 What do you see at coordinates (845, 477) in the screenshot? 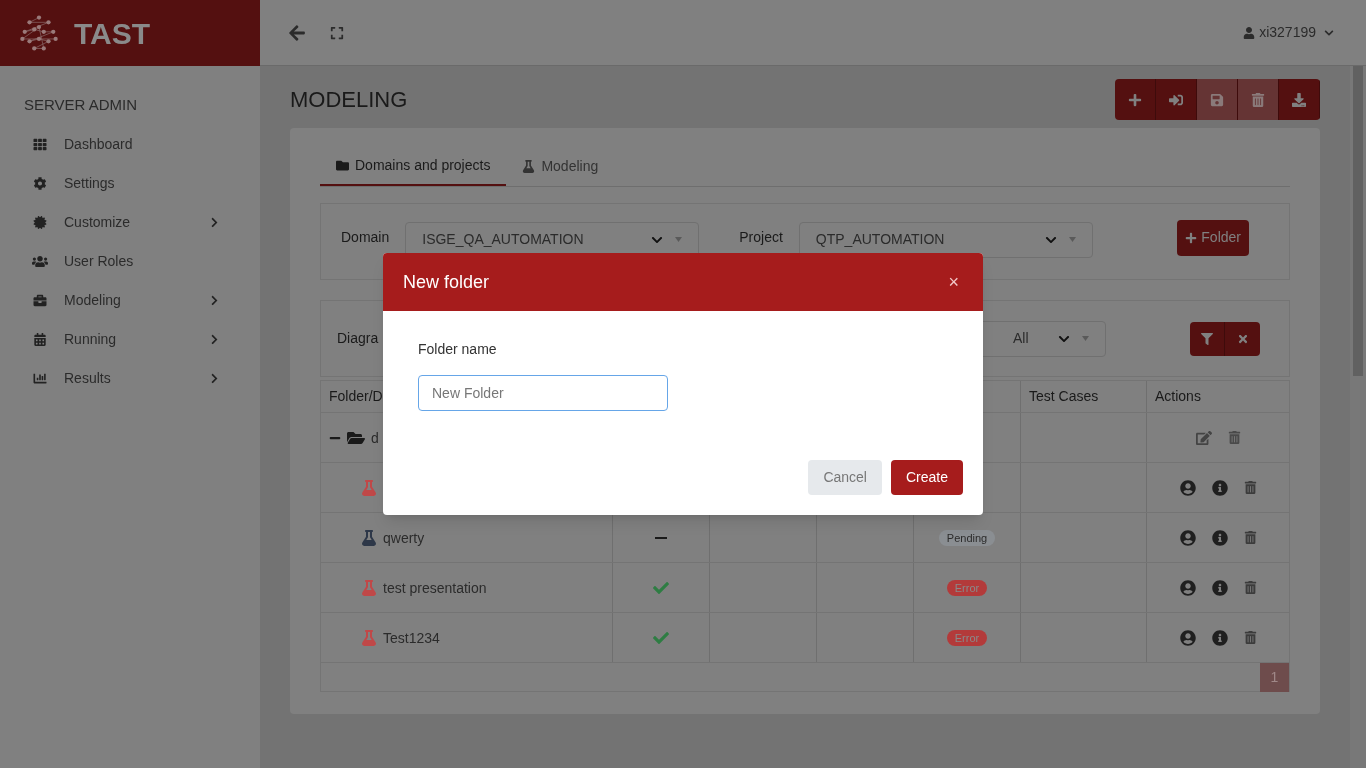
I see `cancel-button: Cancel` at bounding box center [845, 477].